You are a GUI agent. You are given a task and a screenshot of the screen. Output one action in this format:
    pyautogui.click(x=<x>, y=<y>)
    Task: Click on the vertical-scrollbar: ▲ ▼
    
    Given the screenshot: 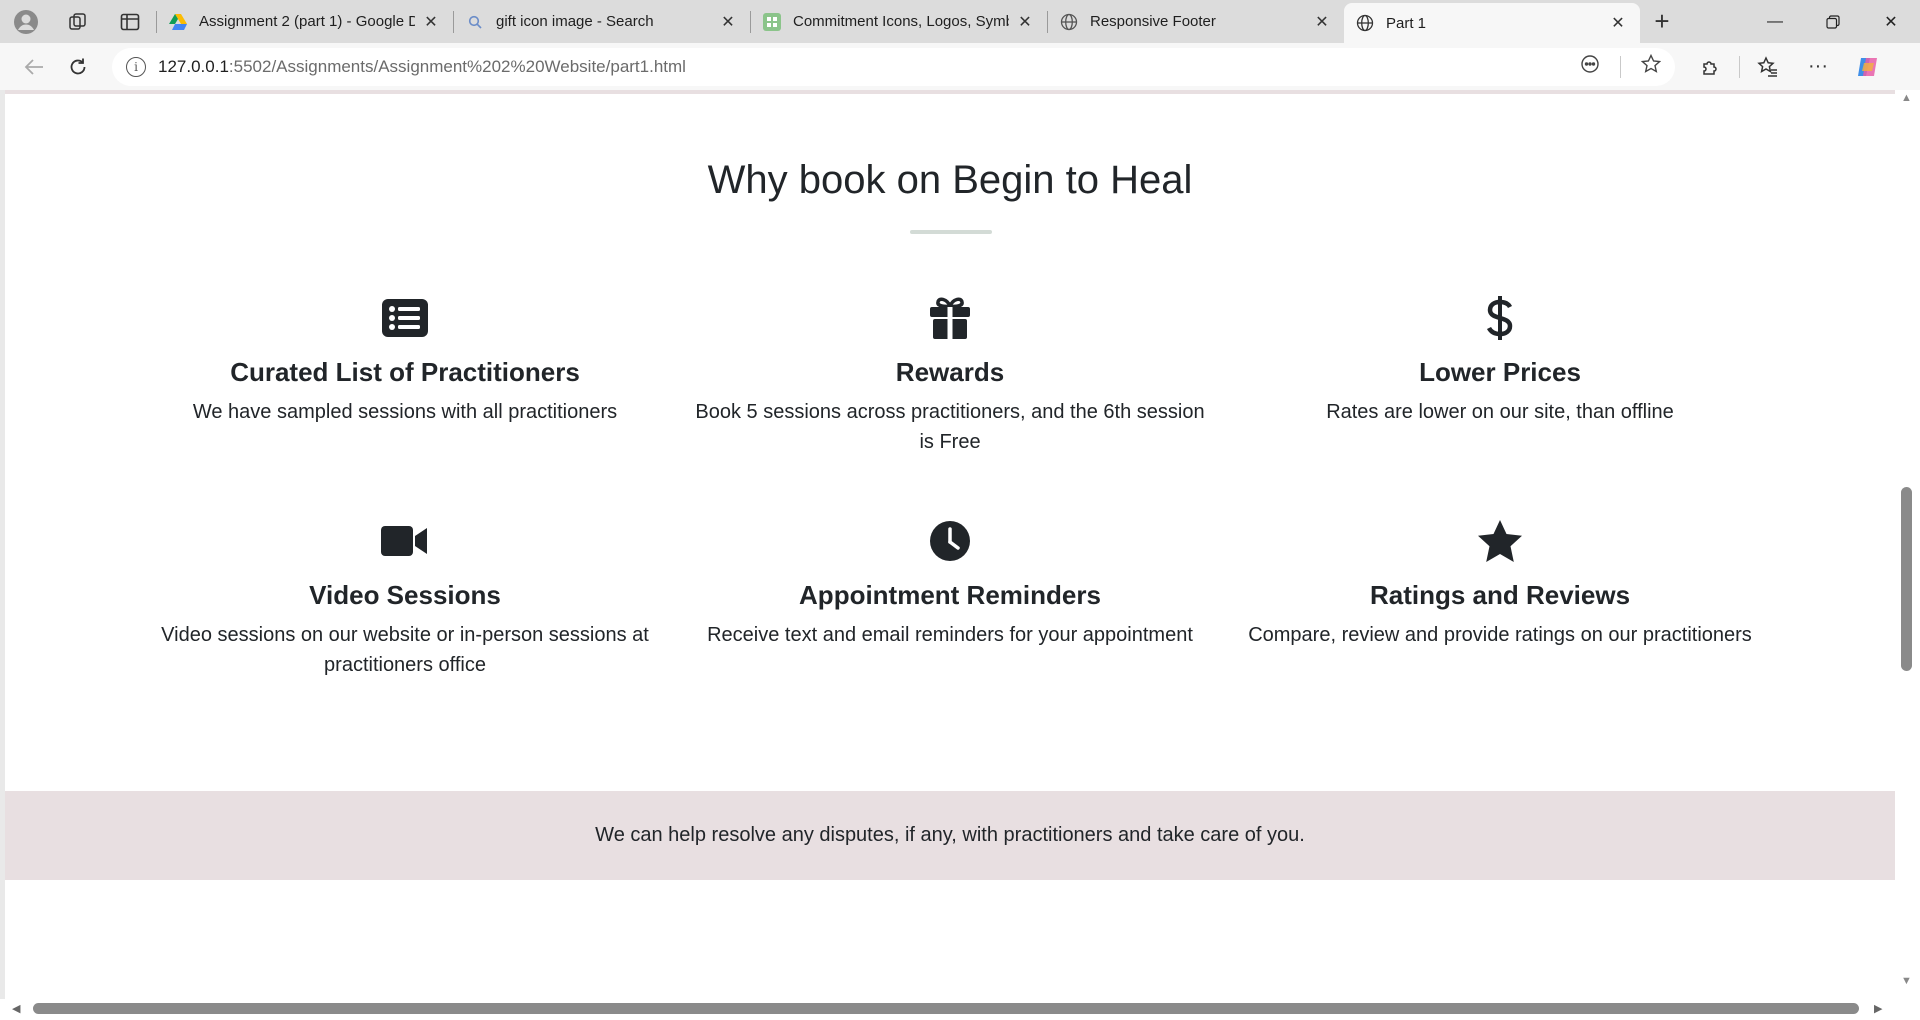 What is the action you would take?
    pyautogui.click(x=1907, y=544)
    